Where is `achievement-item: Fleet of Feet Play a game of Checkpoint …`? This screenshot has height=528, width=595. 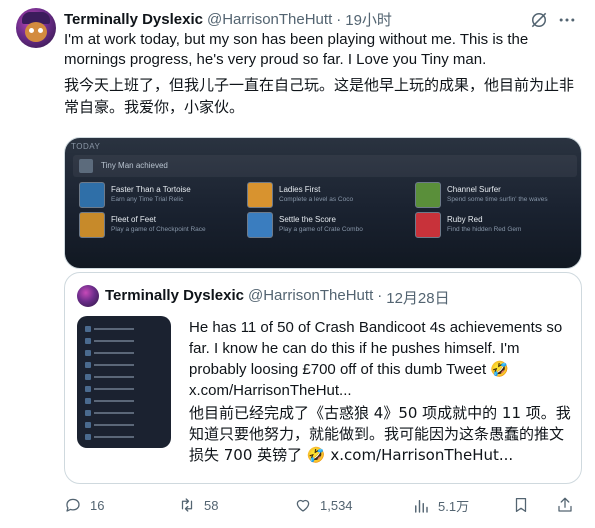 achievement-item: Fleet of Feet Play a game of Checkpoint … is located at coordinates (161, 226).